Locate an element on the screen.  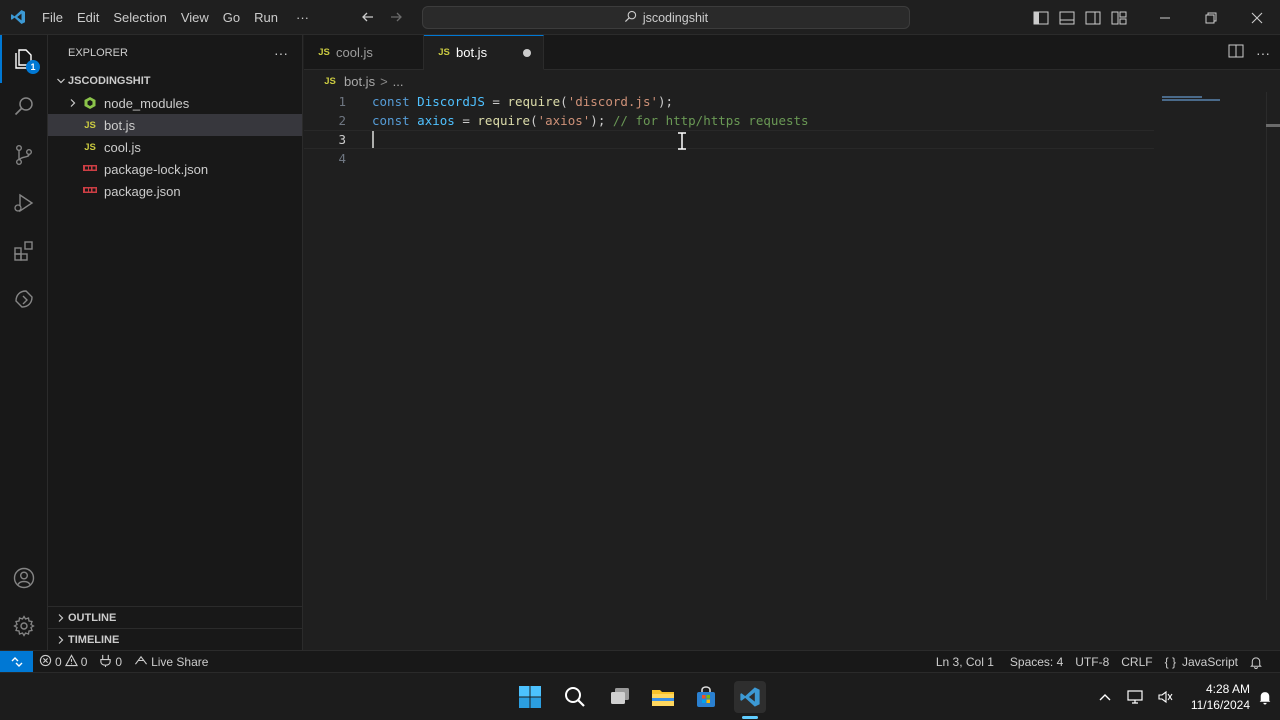
toggle-primary-sidebar-icon is located at coordinates (1041, 17).